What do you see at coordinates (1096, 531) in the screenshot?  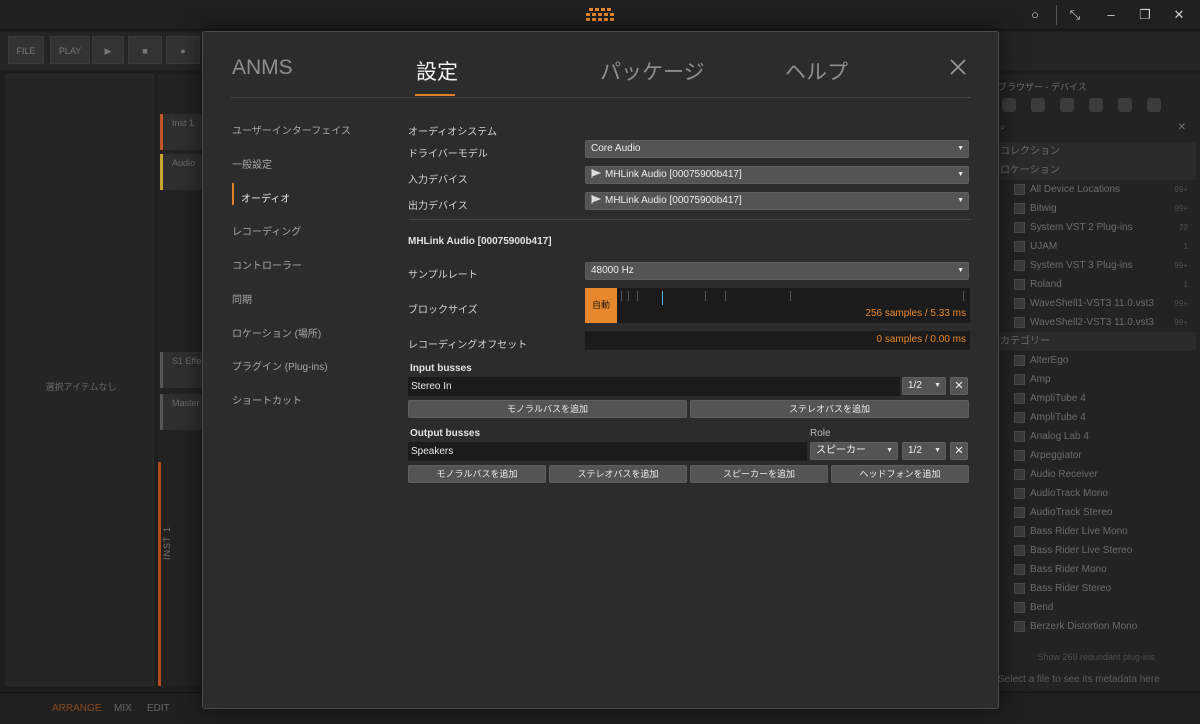 I see `browser-item: Bass Rider Live Mono` at bounding box center [1096, 531].